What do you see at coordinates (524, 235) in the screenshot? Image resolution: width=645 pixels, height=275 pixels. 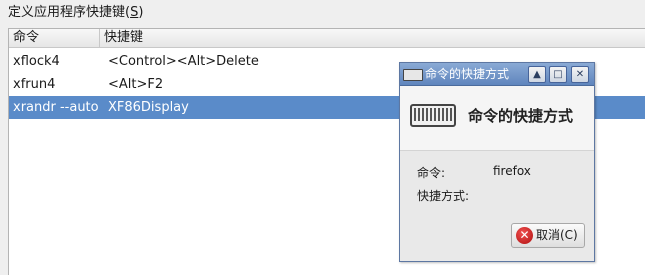 I see `cancel-icon: ✕` at bounding box center [524, 235].